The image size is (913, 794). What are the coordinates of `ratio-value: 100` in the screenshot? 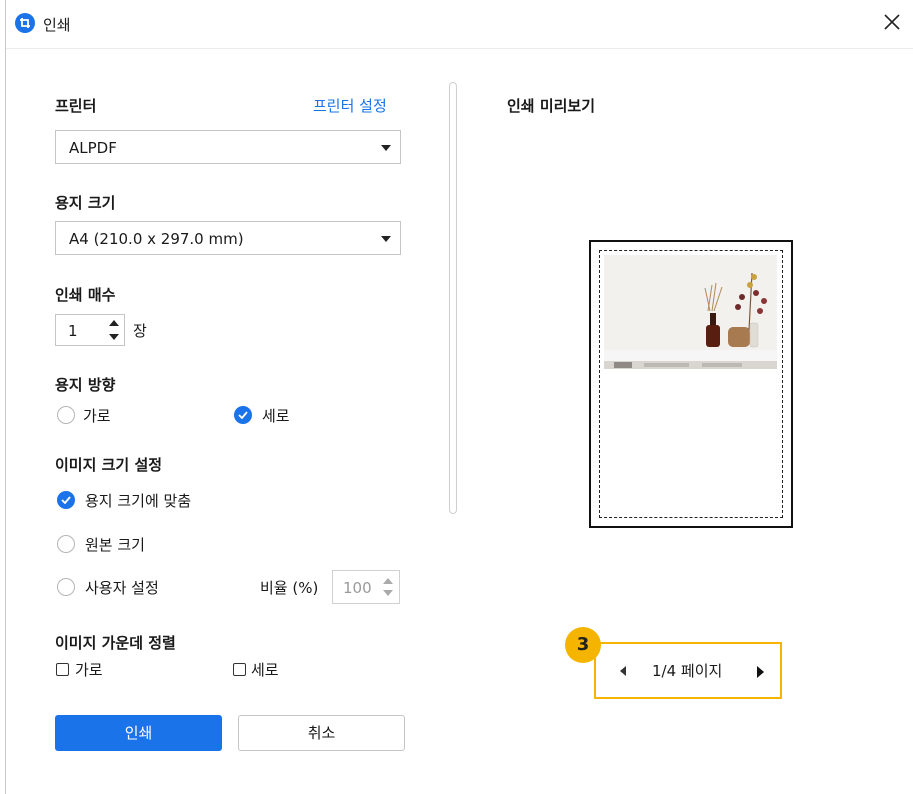 It's located at (357, 588).